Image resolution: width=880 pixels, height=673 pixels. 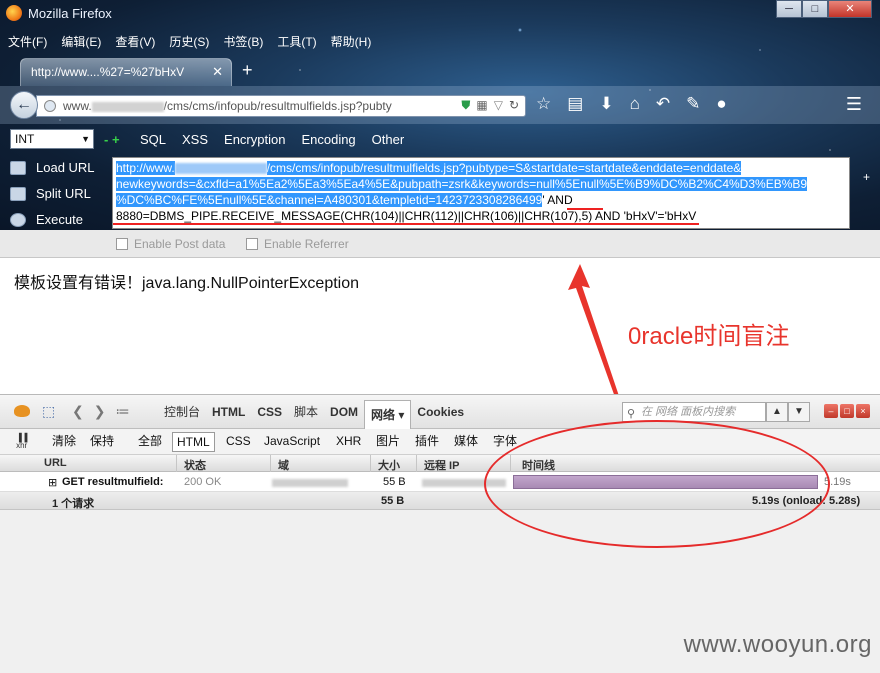 What do you see at coordinates (693, 104) in the screenshot?
I see `paint-icon: ✎` at bounding box center [693, 104].